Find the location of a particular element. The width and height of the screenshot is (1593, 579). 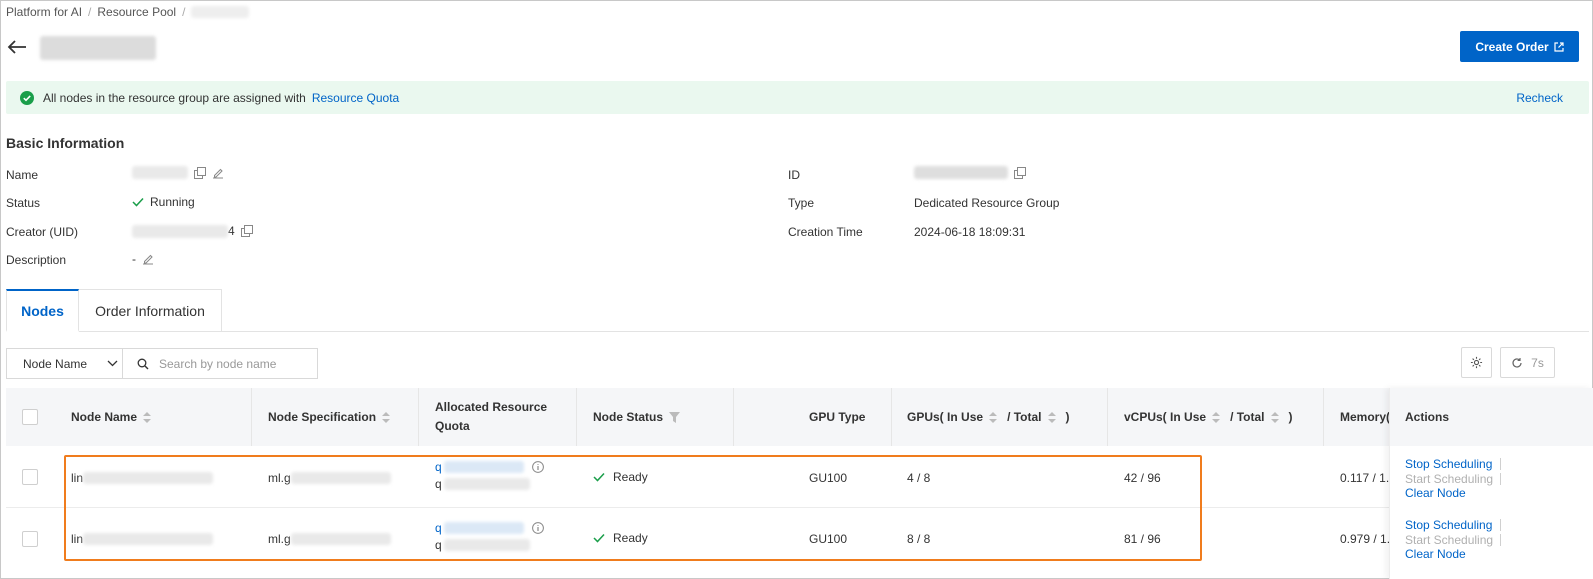

filter-icon is located at coordinates (675, 417).